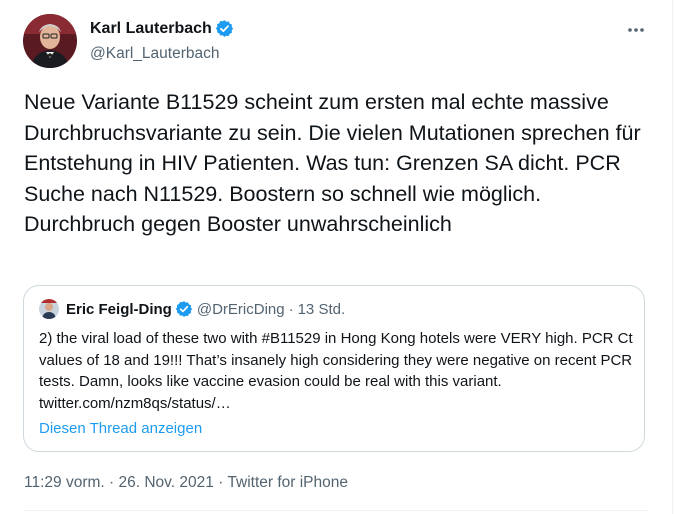  What do you see at coordinates (184, 309) in the screenshot?
I see `quoted-verified-badge-icon` at bounding box center [184, 309].